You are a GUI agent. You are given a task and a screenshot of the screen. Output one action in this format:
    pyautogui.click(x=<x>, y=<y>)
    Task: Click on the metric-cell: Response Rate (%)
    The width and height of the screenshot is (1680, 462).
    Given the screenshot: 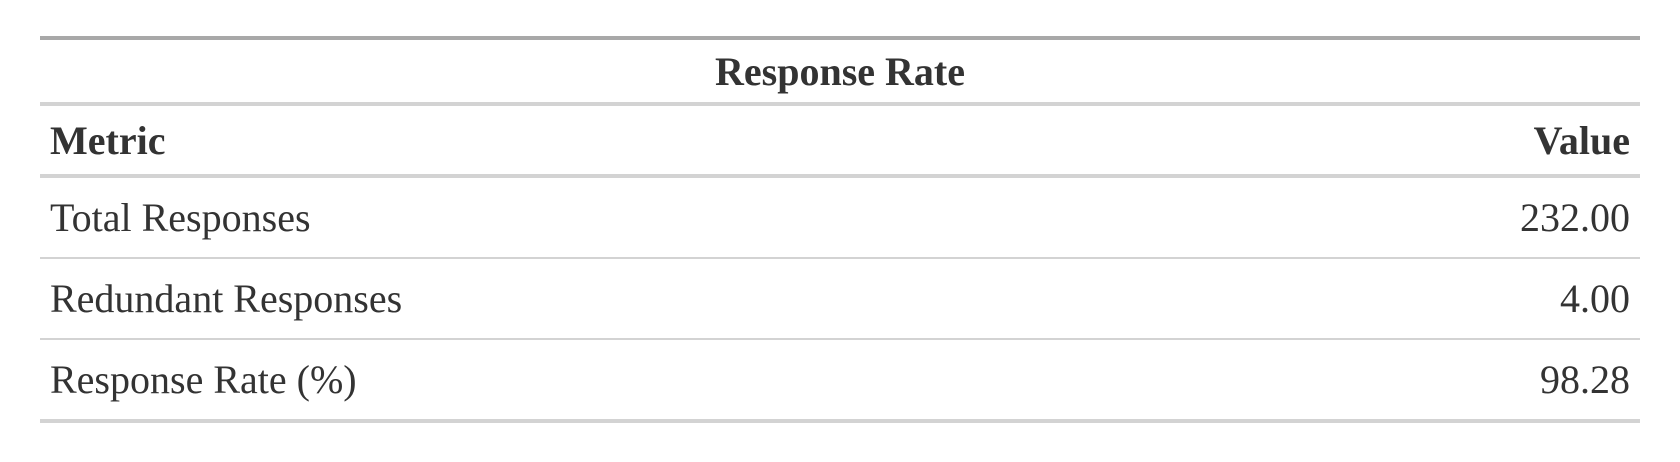 What is the action you would take?
    pyautogui.click(x=633, y=381)
    